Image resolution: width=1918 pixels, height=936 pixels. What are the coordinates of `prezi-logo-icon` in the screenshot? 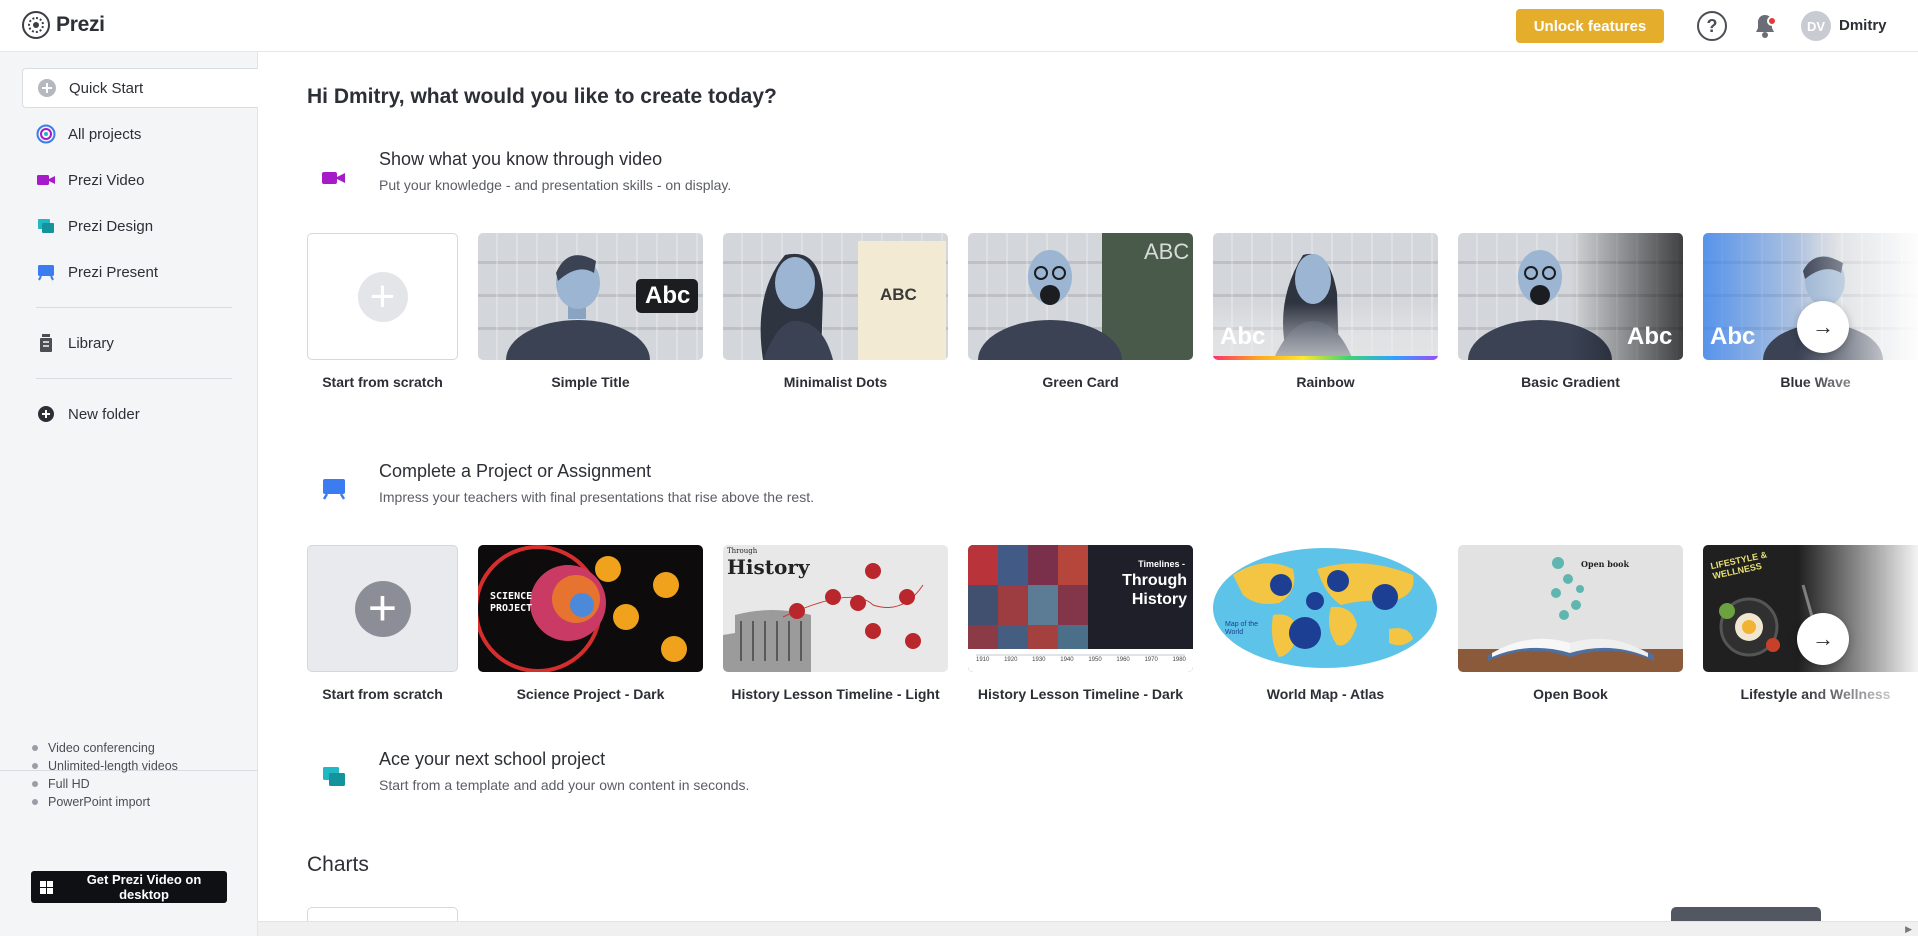 It's located at (36, 25).